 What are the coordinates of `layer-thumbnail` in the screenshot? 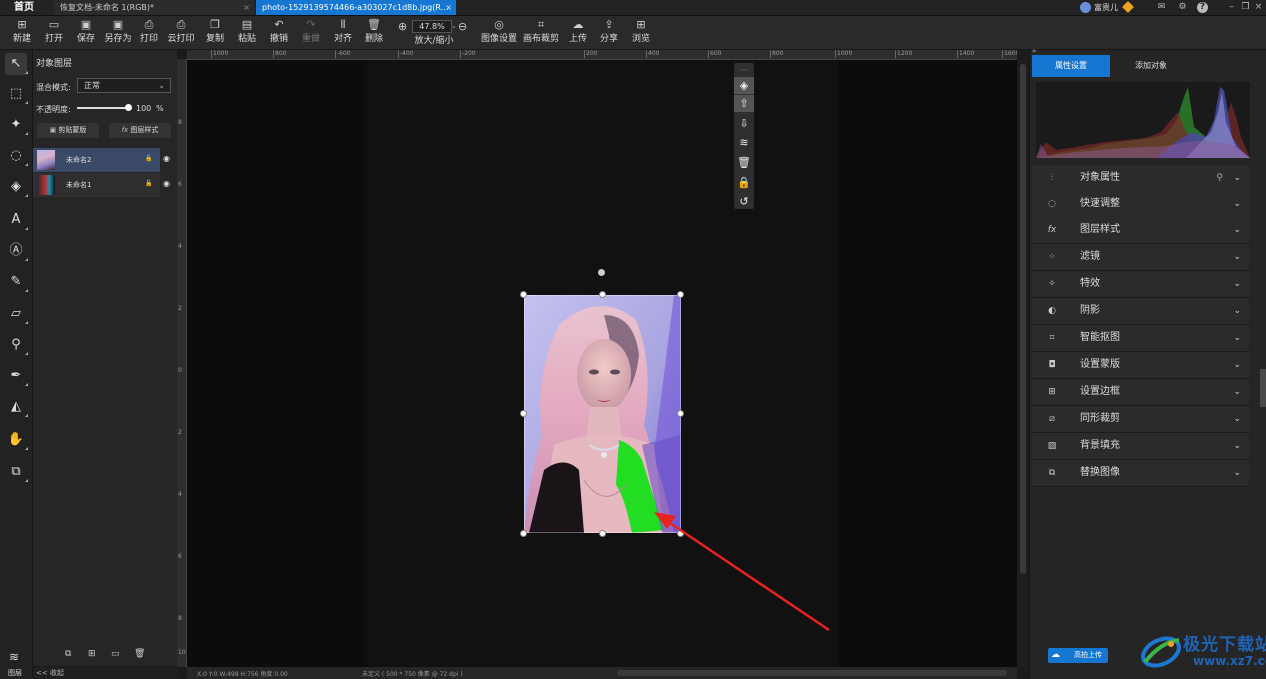 It's located at (46, 185).